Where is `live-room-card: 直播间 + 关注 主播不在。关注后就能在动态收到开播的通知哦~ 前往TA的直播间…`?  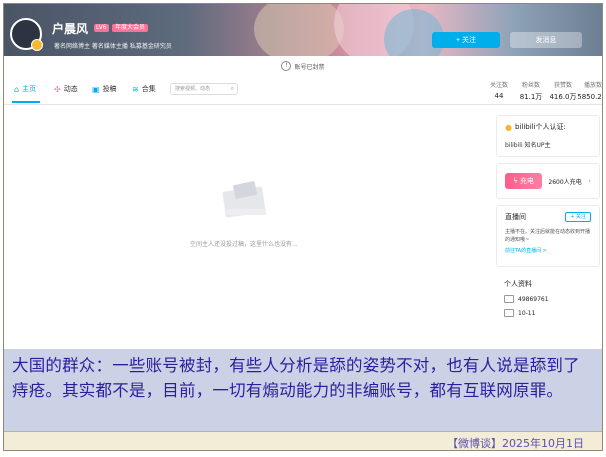
live-room-card: 直播间 + 关注 主播不在。关注后就能在动态收到开播的通知哦~ 前往TA的直播间… is located at coordinates (548, 236).